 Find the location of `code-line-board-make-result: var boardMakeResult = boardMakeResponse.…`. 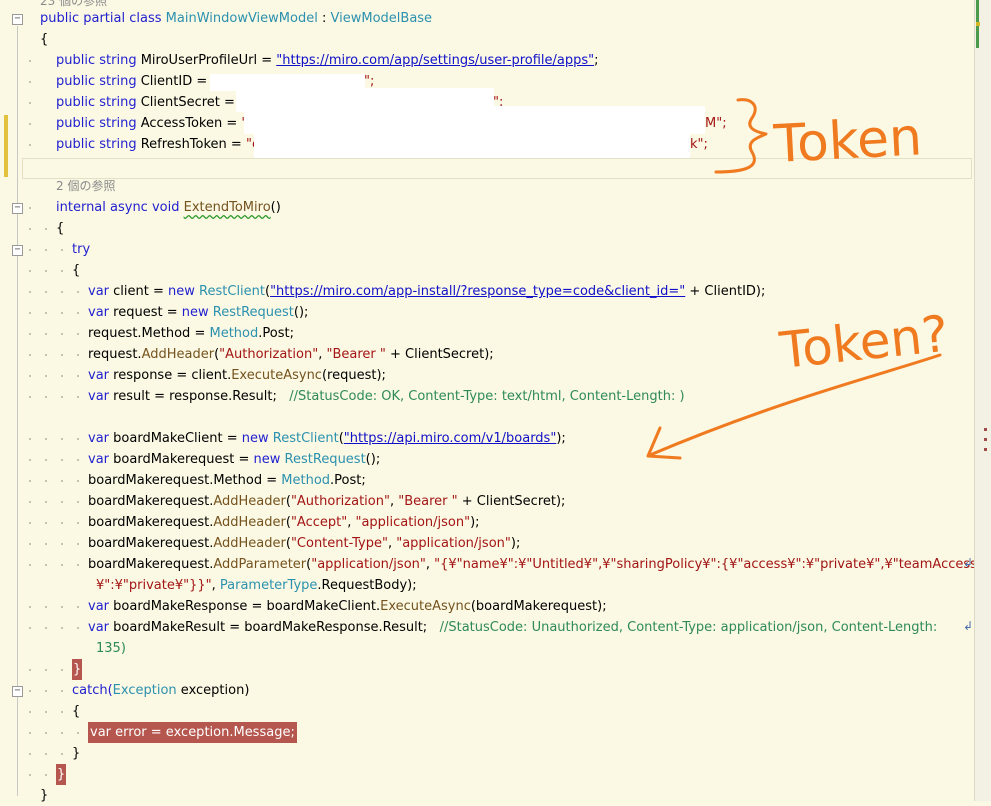

code-line-board-make-result: var boardMakeResult = boardMakeResponse.… is located at coordinates (512, 627).